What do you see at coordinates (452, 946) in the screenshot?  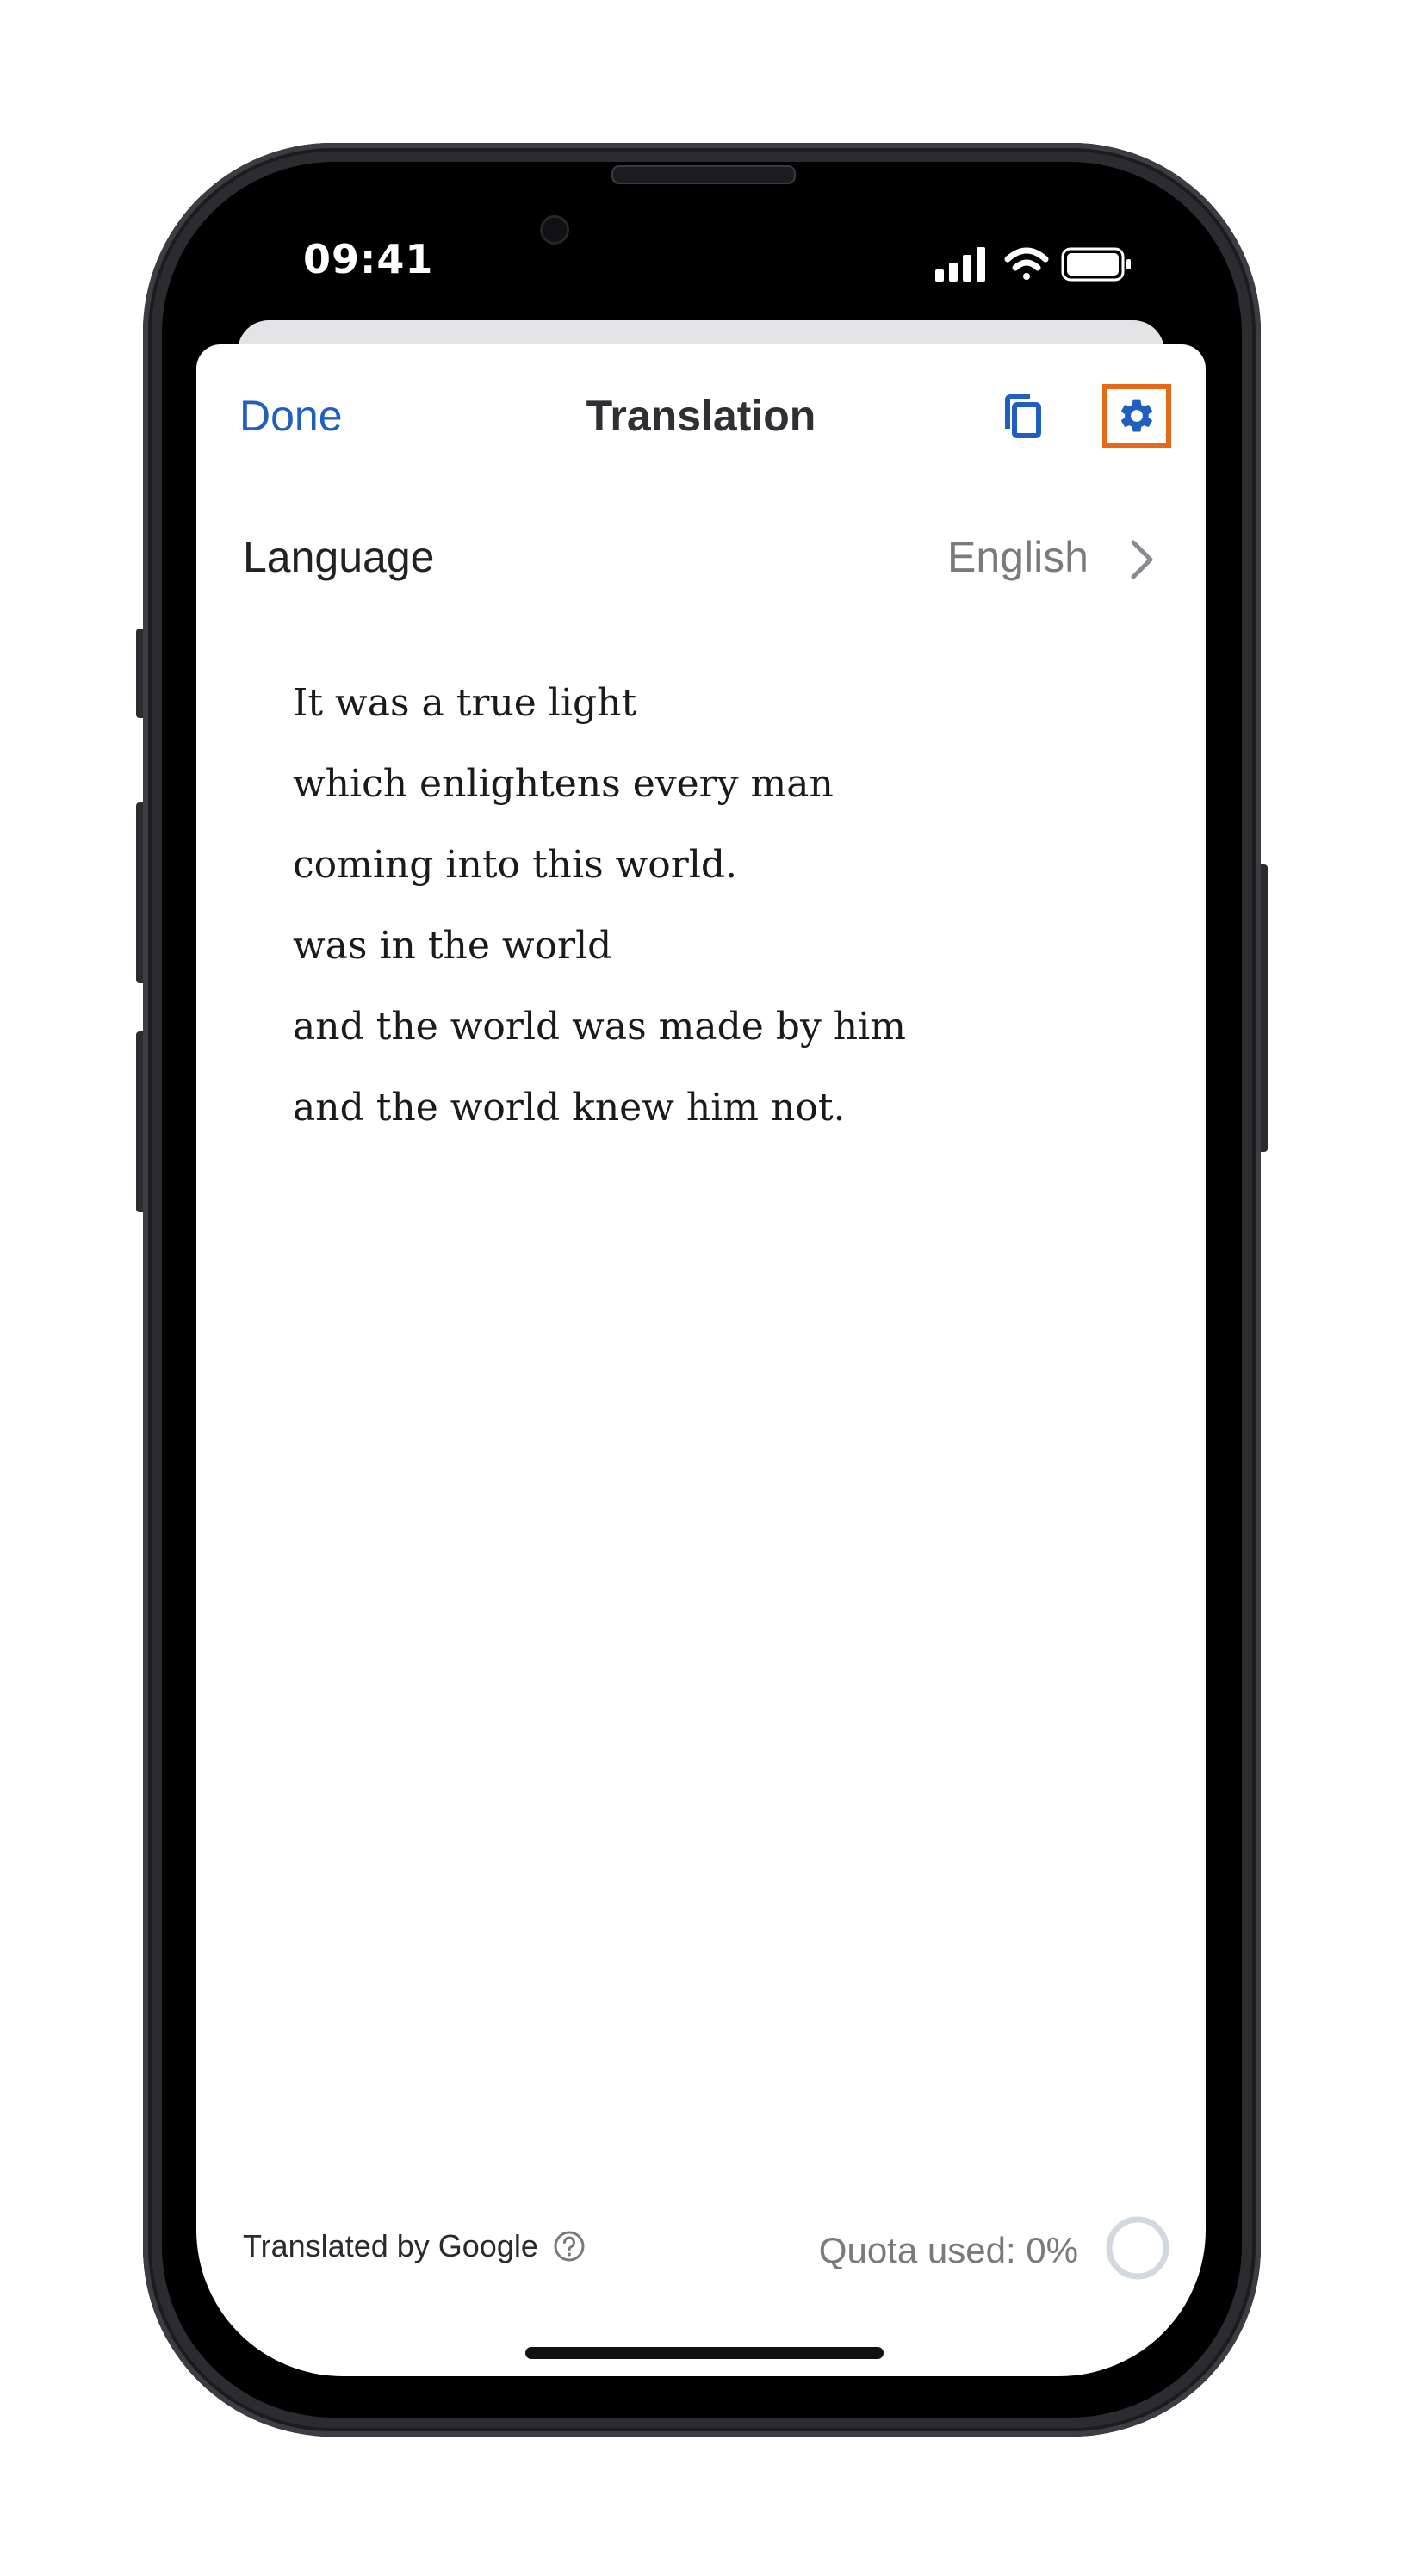 I see `translated-line: was in the world` at bounding box center [452, 946].